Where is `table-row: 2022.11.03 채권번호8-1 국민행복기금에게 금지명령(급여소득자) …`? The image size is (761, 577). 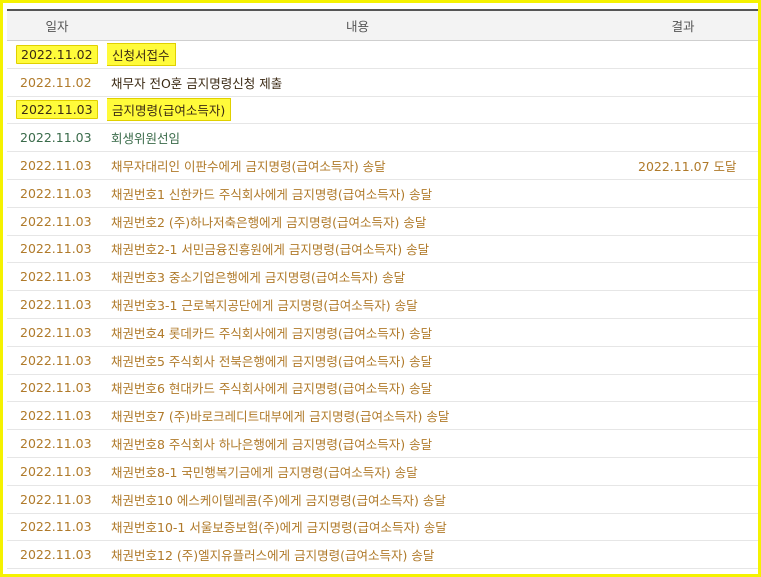 table-row: 2022.11.03 채권번호8-1 국민행복기금에게 금지명령(급여소득자) … is located at coordinates (382, 472).